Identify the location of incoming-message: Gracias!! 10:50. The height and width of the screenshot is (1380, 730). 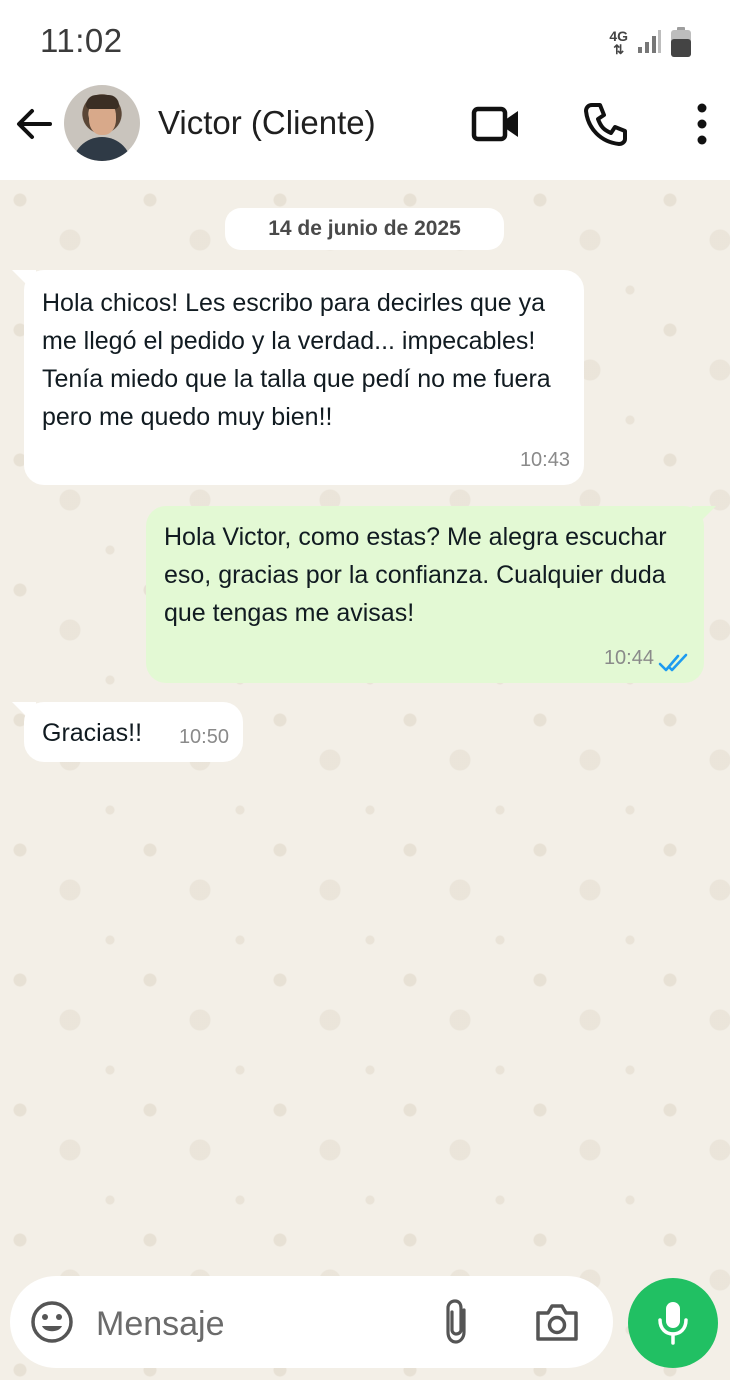
(127, 732).